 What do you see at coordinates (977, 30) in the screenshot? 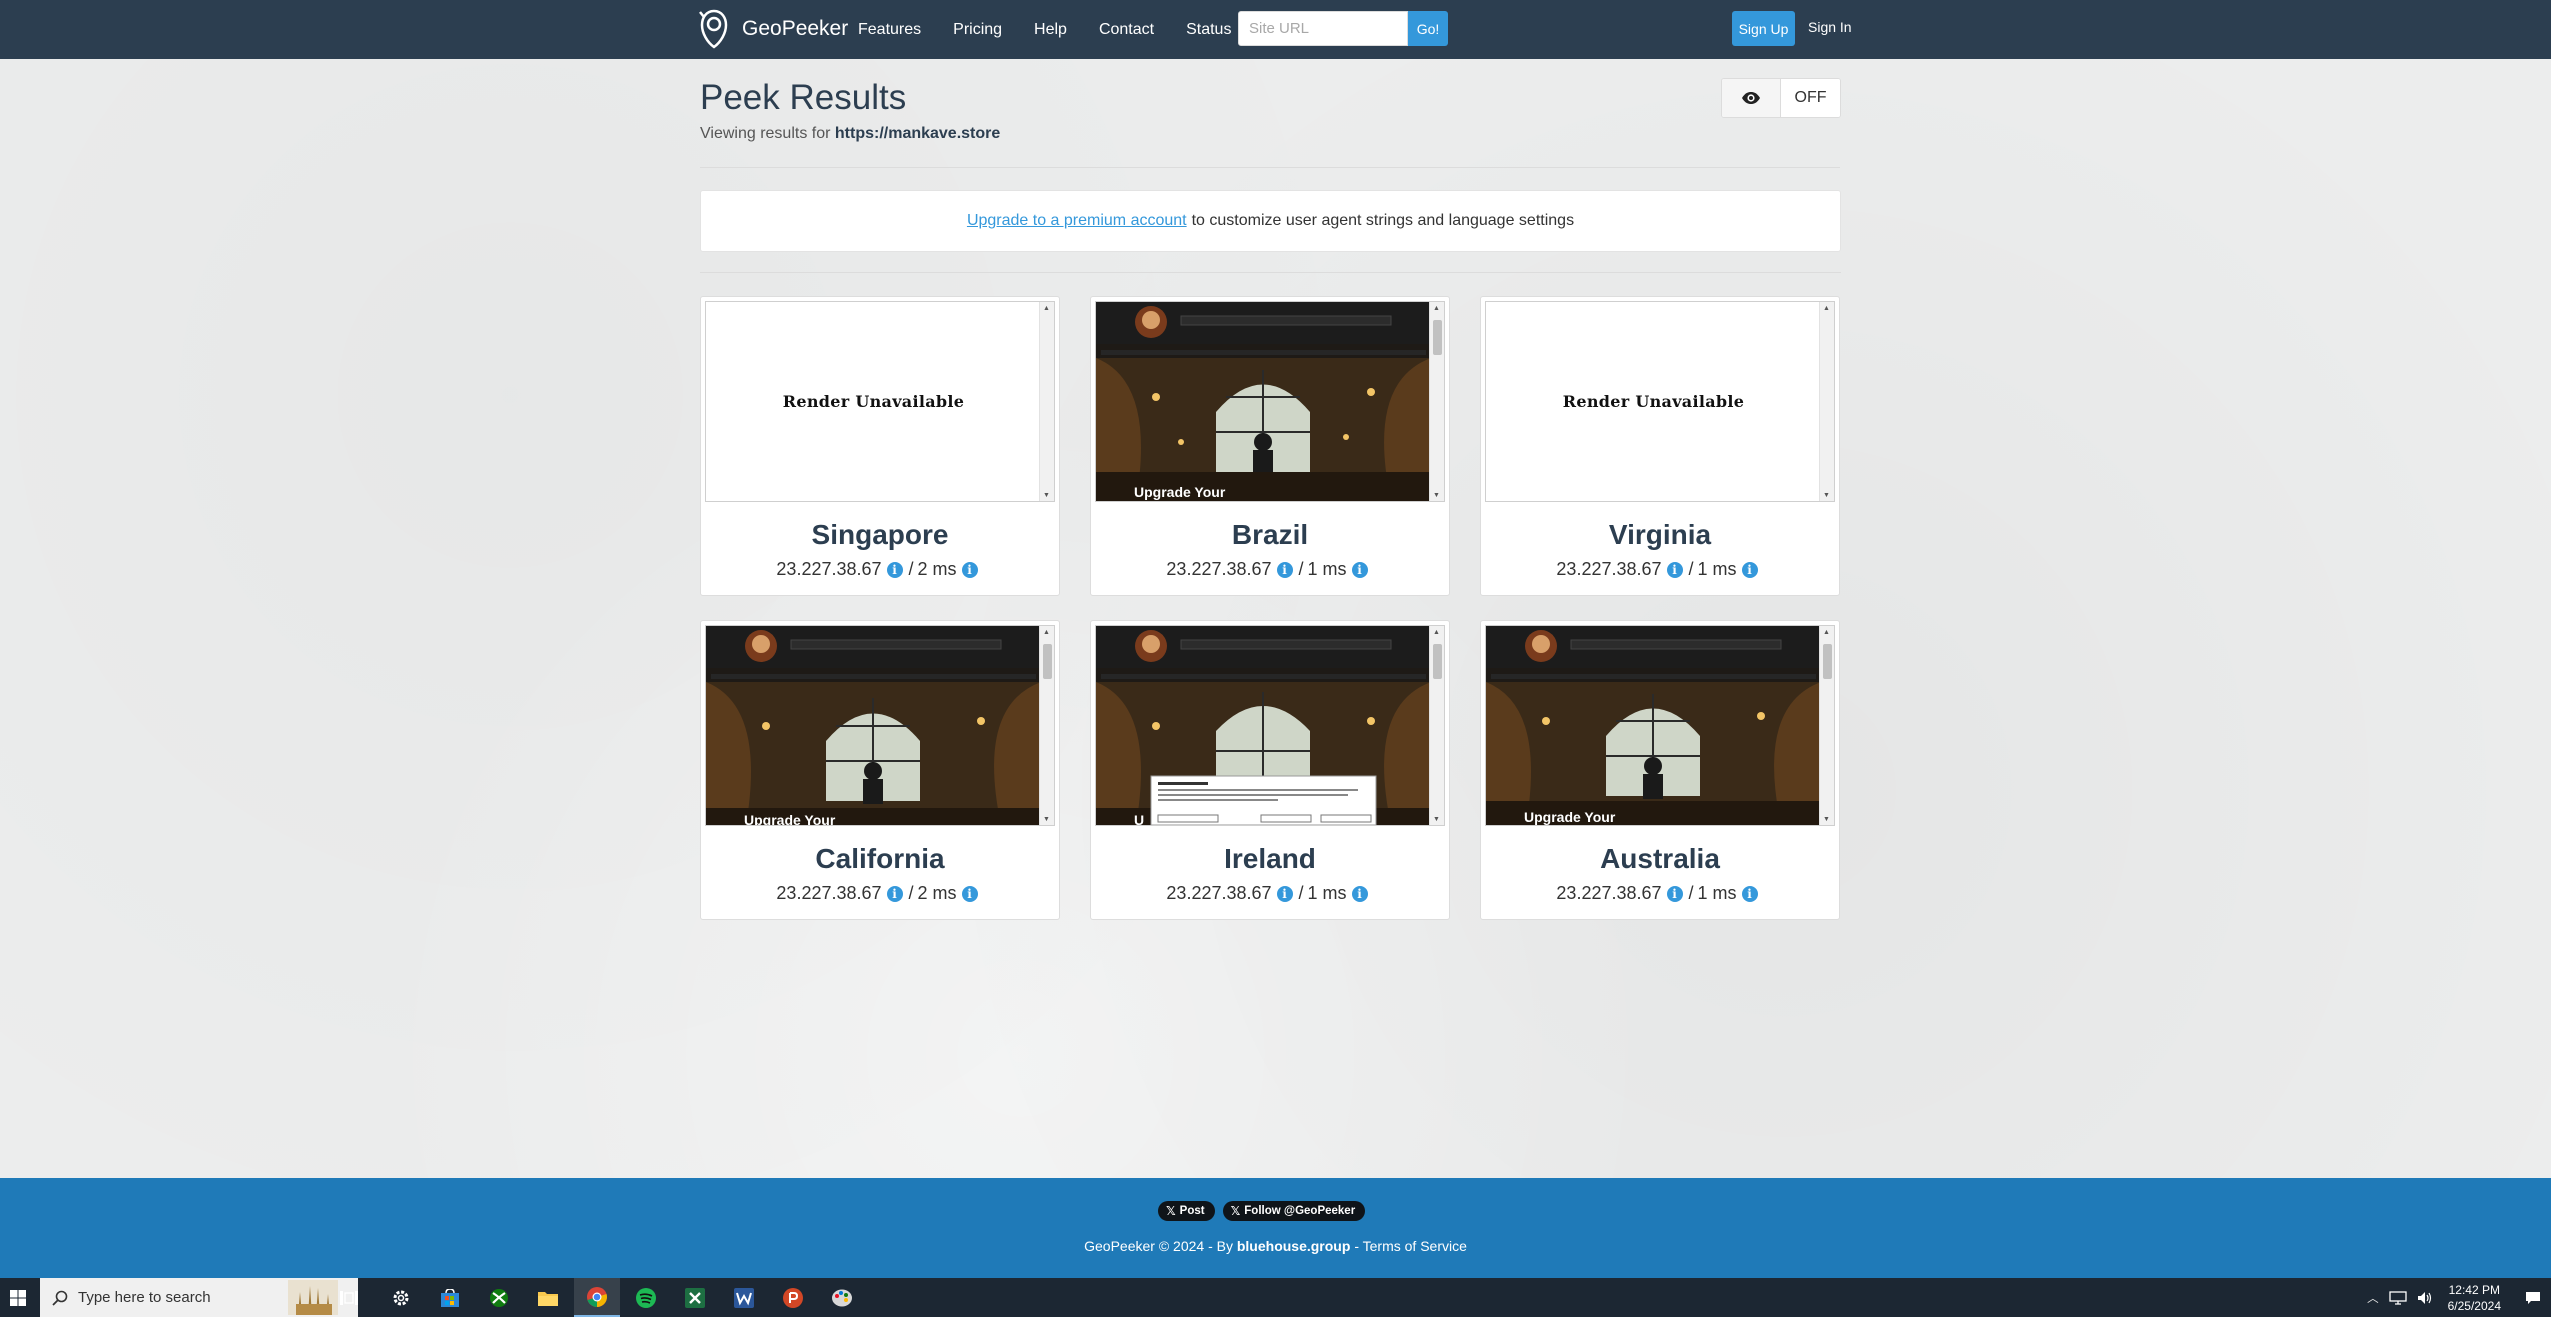
I see `nav-pricing: Pricing` at bounding box center [977, 30].